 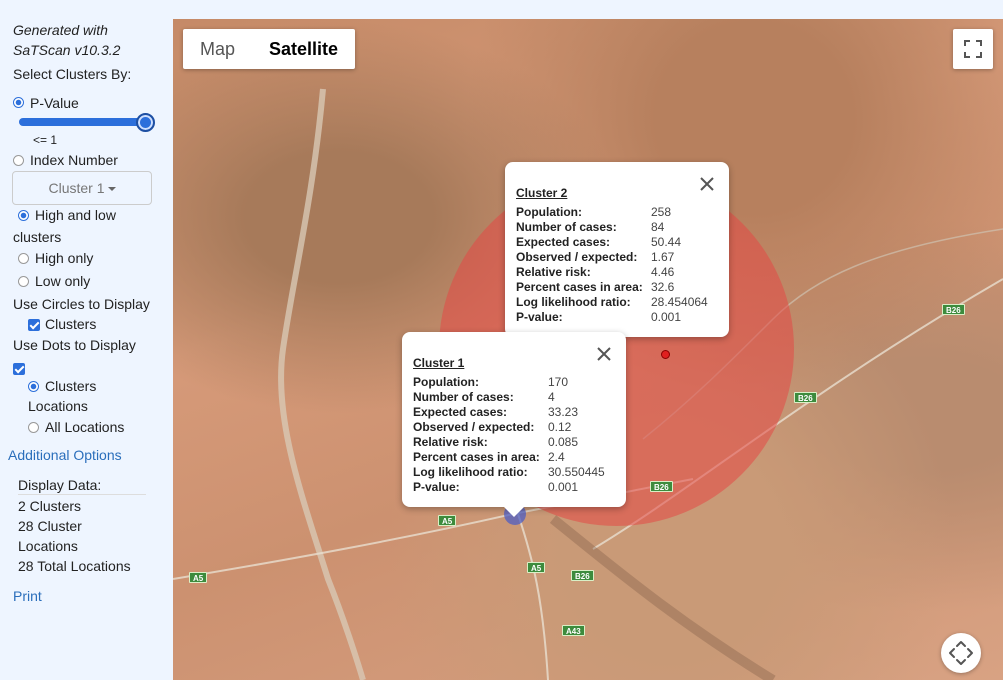 What do you see at coordinates (74, 566) in the screenshot?
I see `display-total-locations: 28 Total Locations` at bounding box center [74, 566].